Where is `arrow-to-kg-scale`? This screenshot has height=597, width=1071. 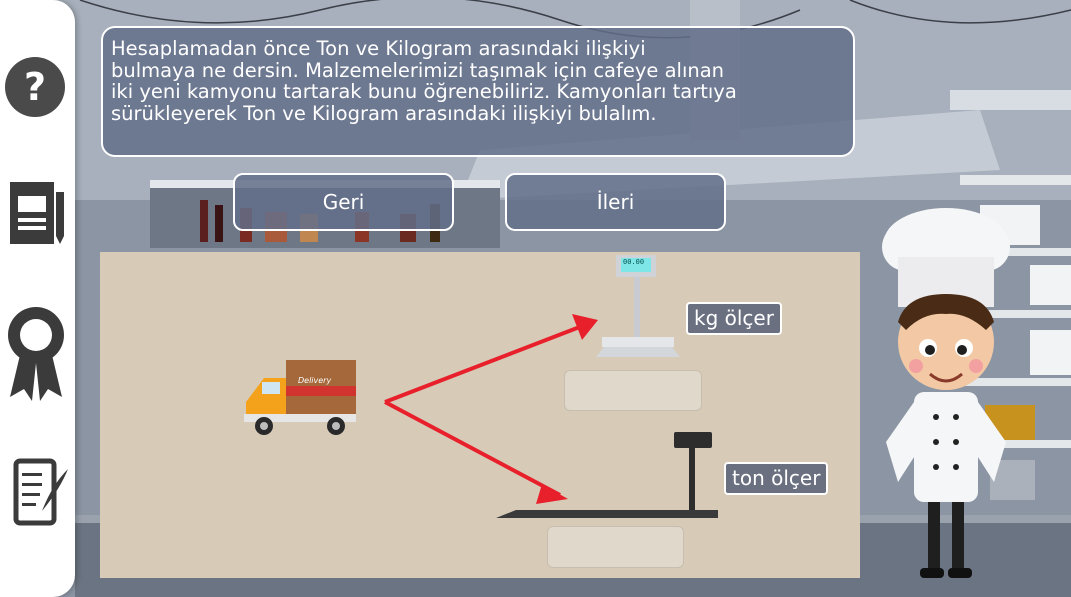
arrow-to-kg-scale is located at coordinates (487, 362).